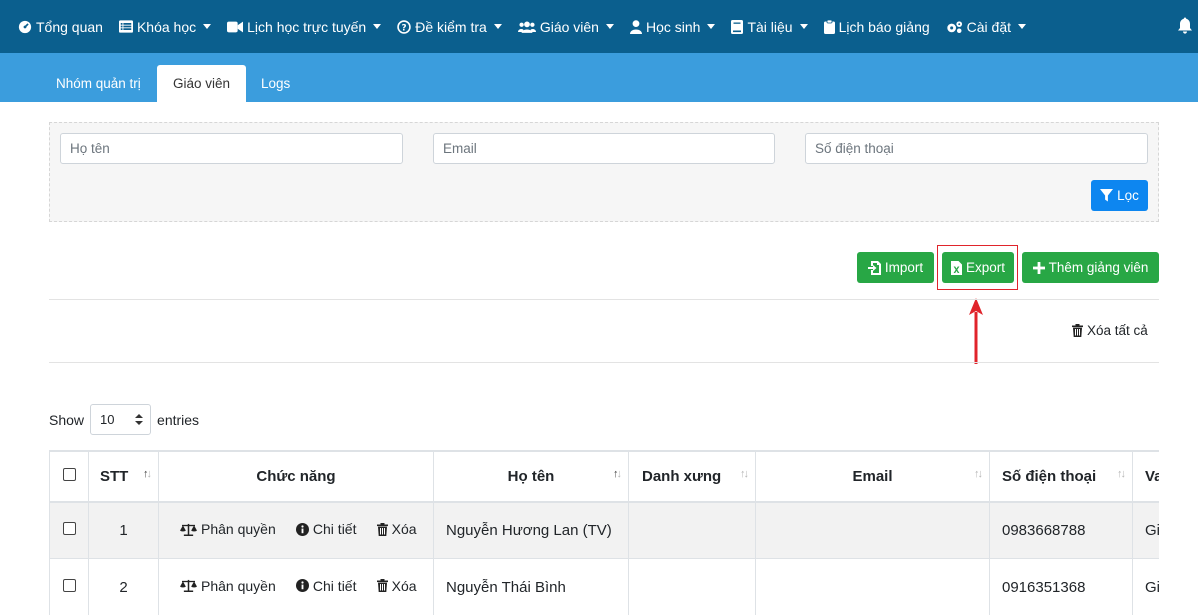 This screenshot has height=615, width=1198. What do you see at coordinates (275, 83) in the screenshot?
I see `tab-logs: Logs` at bounding box center [275, 83].